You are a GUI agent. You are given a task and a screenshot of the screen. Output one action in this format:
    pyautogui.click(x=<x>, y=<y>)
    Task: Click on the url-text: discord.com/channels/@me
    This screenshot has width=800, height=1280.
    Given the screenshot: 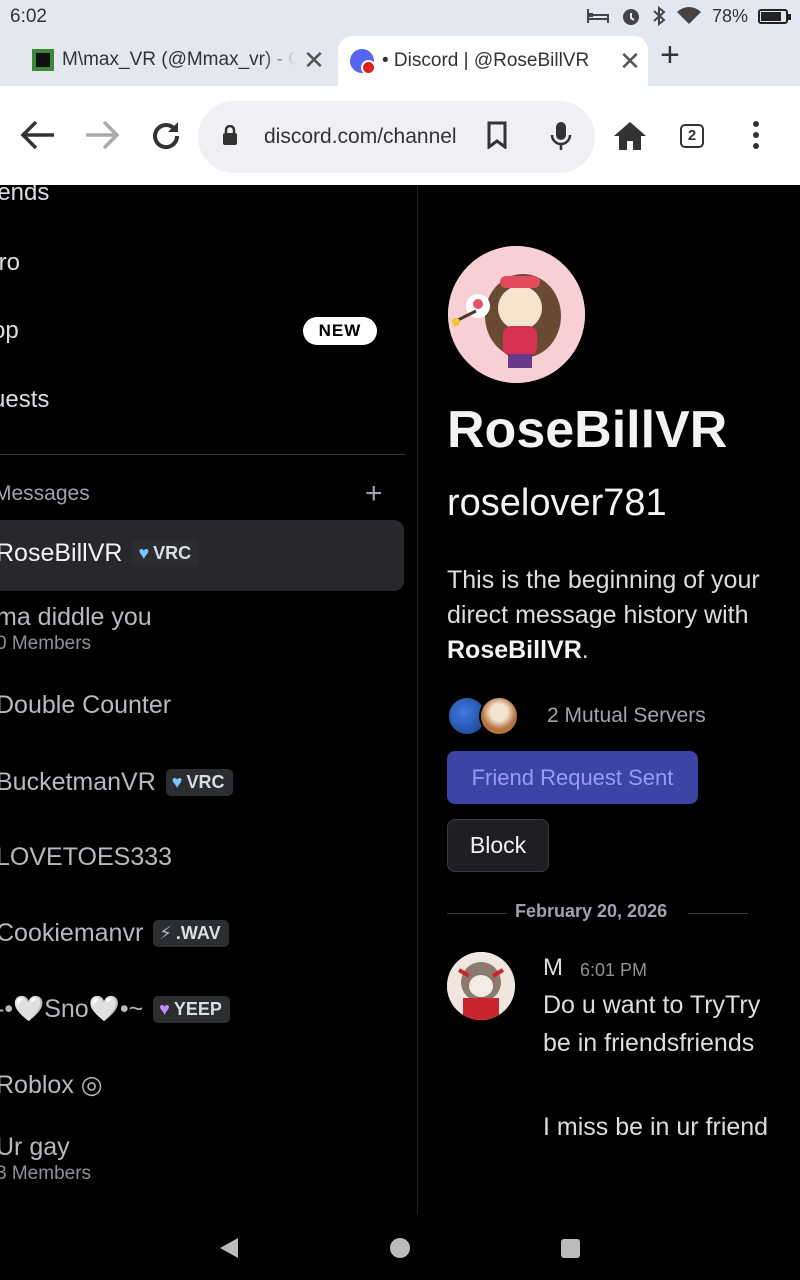 What is the action you would take?
    pyautogui.click(x=360, y=137)
    